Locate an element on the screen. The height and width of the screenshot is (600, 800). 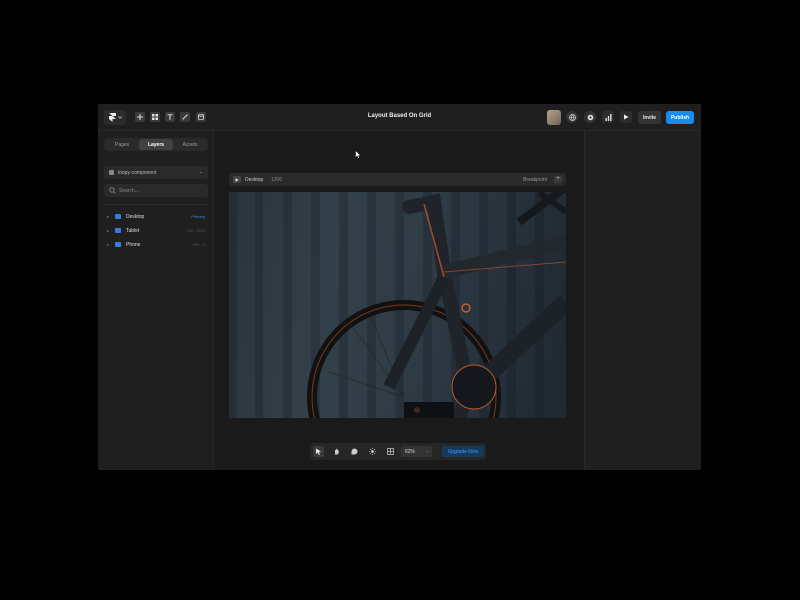
layer-item-phone: ▸ Phone 809 - 0 is located at coordinates (156, 245).